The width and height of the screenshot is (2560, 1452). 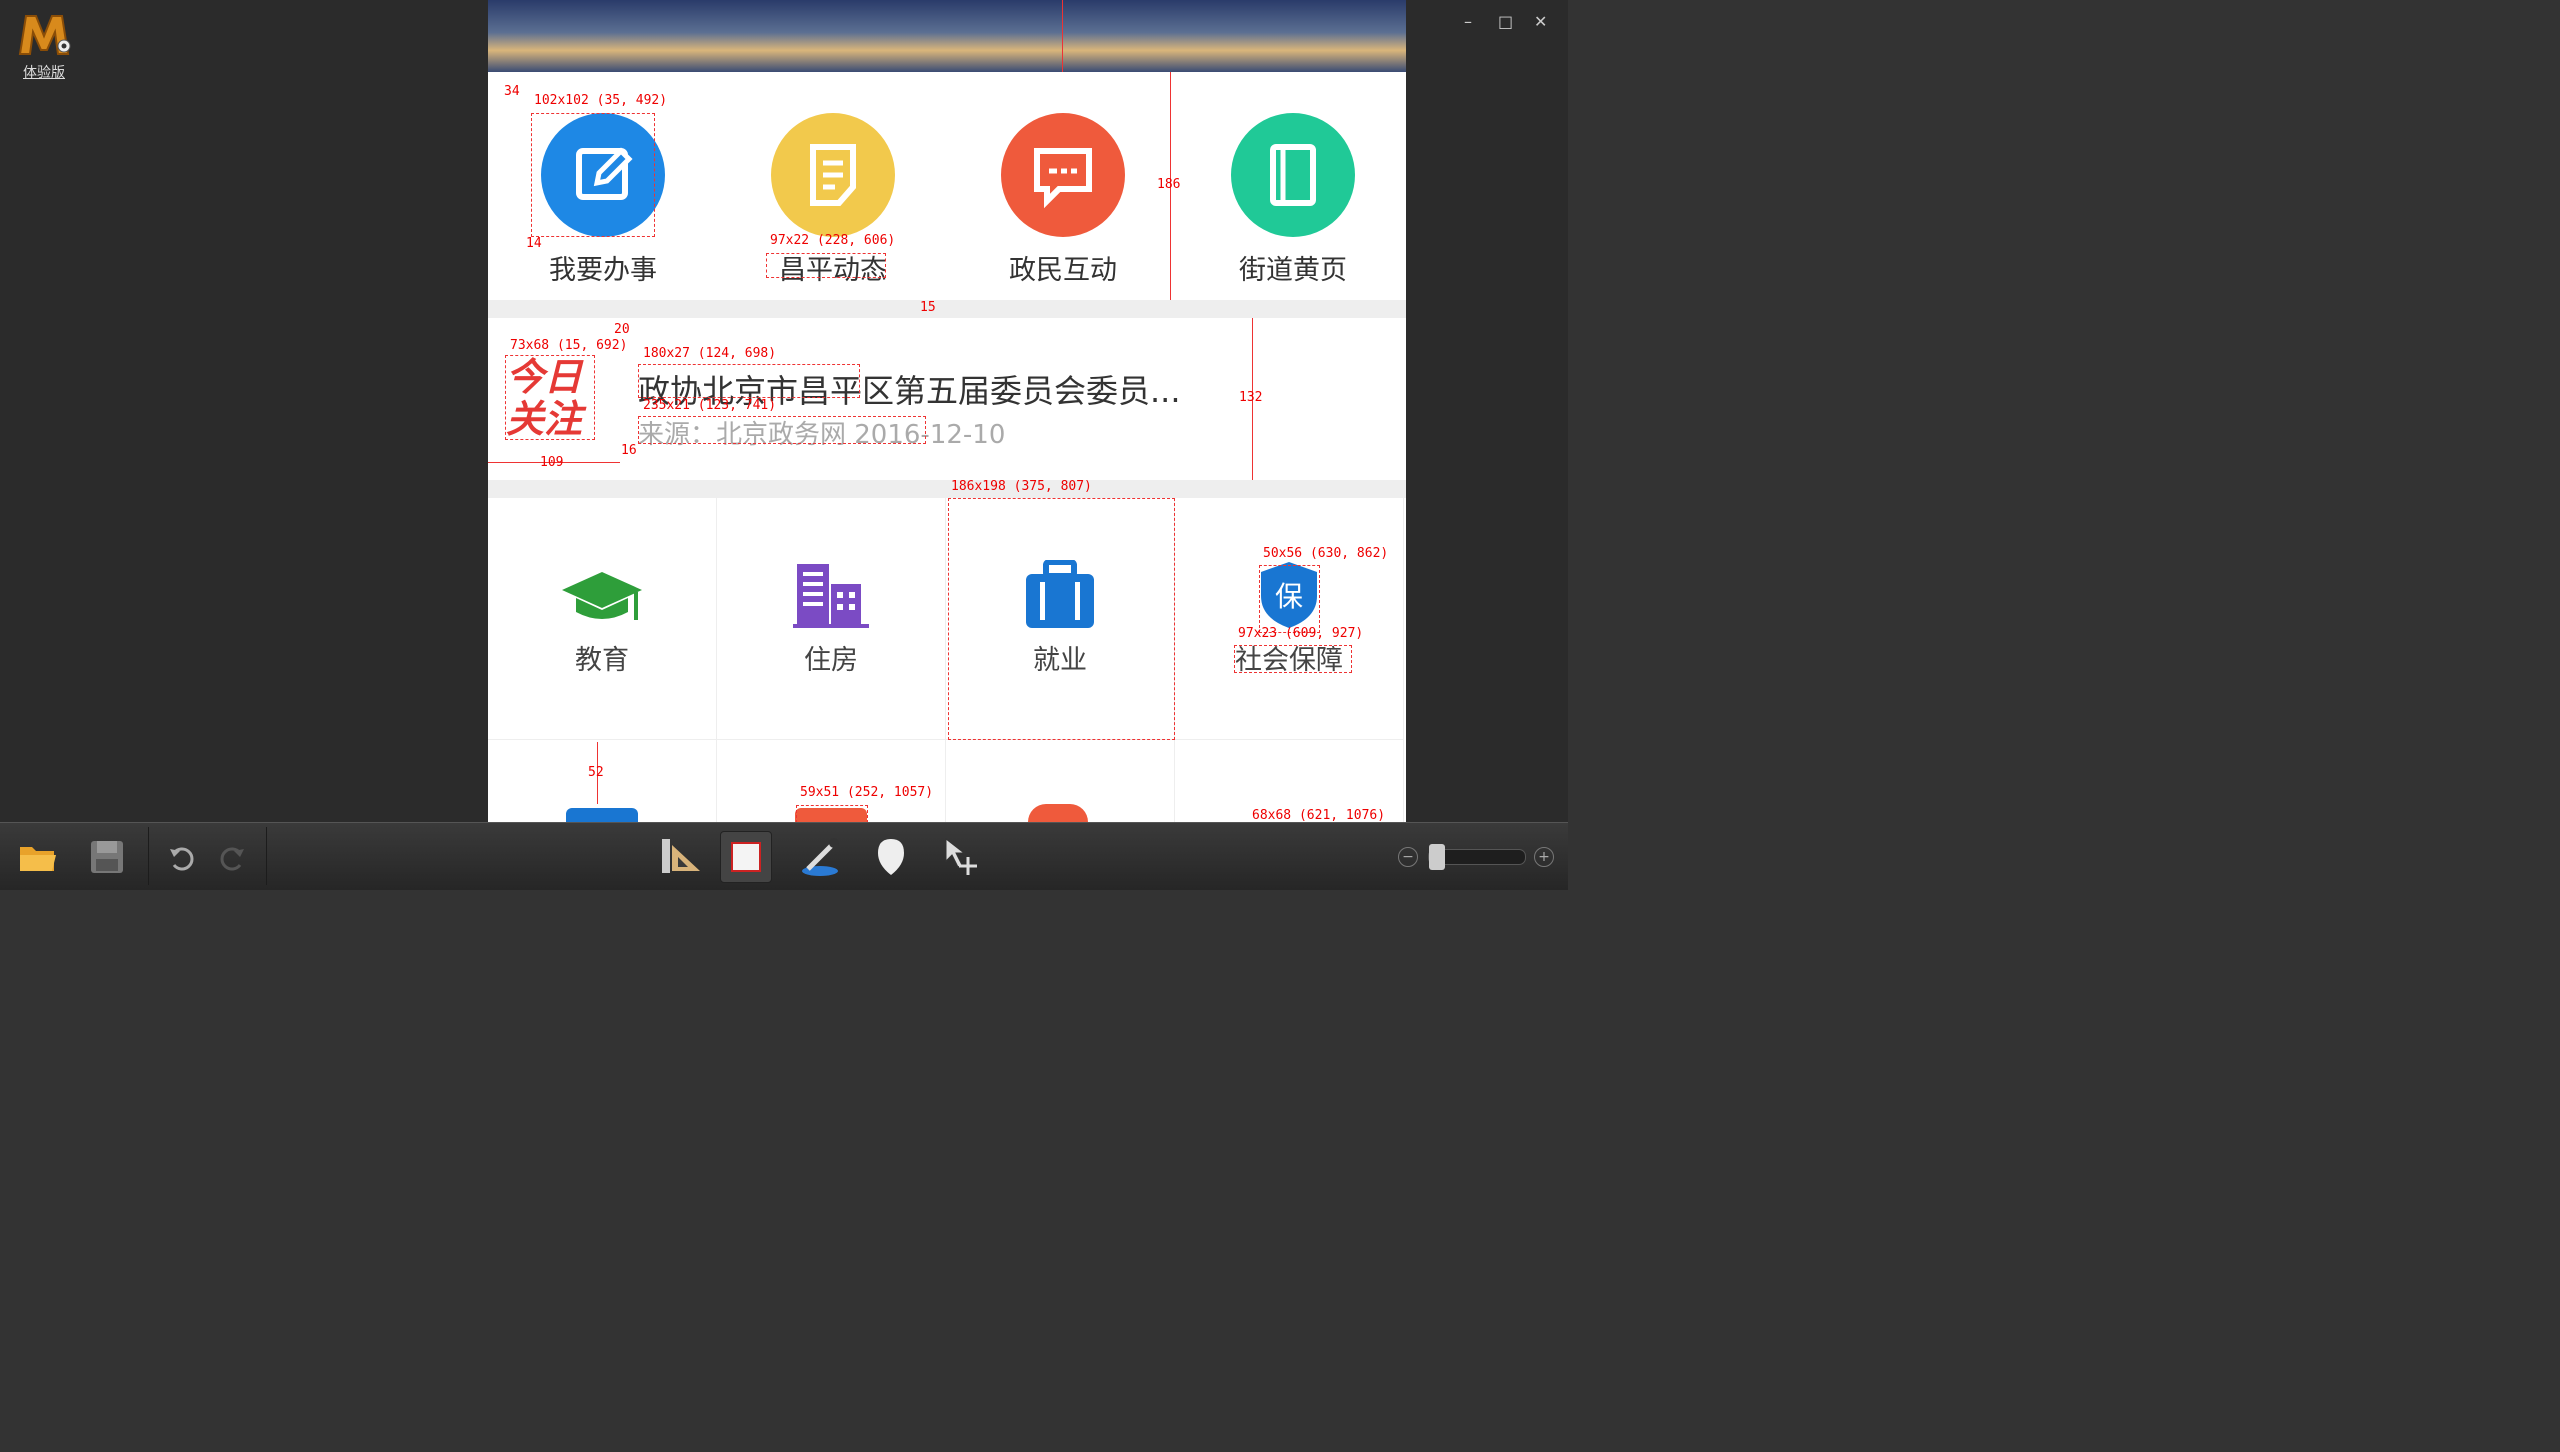 I want to click on measure-label: 14, so click(x=534, y=243).